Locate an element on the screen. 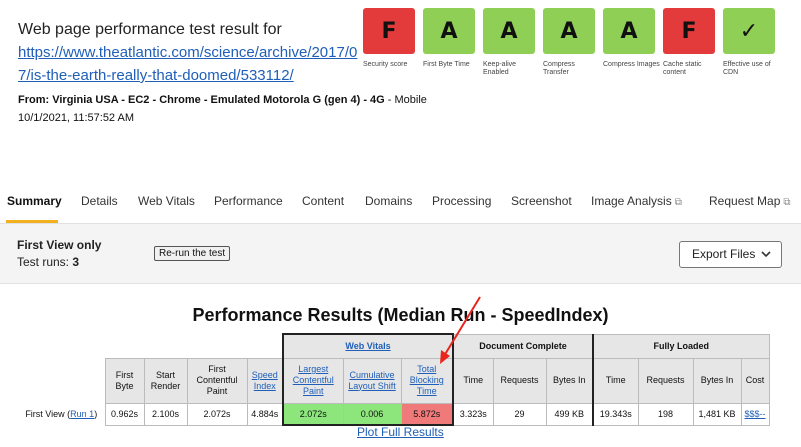  grade-first-byte: A First Byte Time is located at coordinates (451, 38).